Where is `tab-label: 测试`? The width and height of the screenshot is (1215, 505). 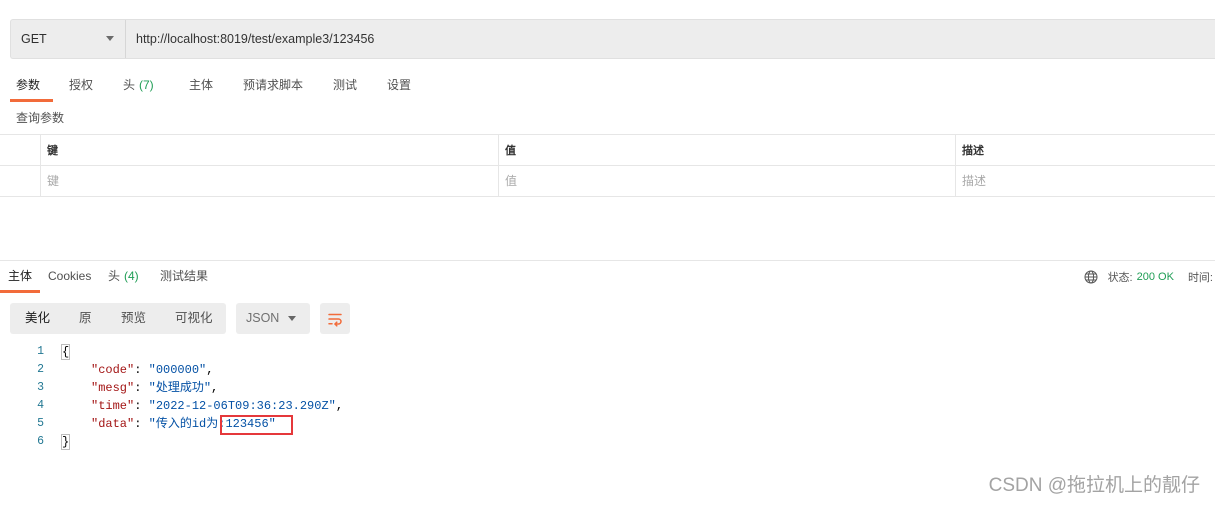
tab-label: 测试 is located at coordinates (345, 85).